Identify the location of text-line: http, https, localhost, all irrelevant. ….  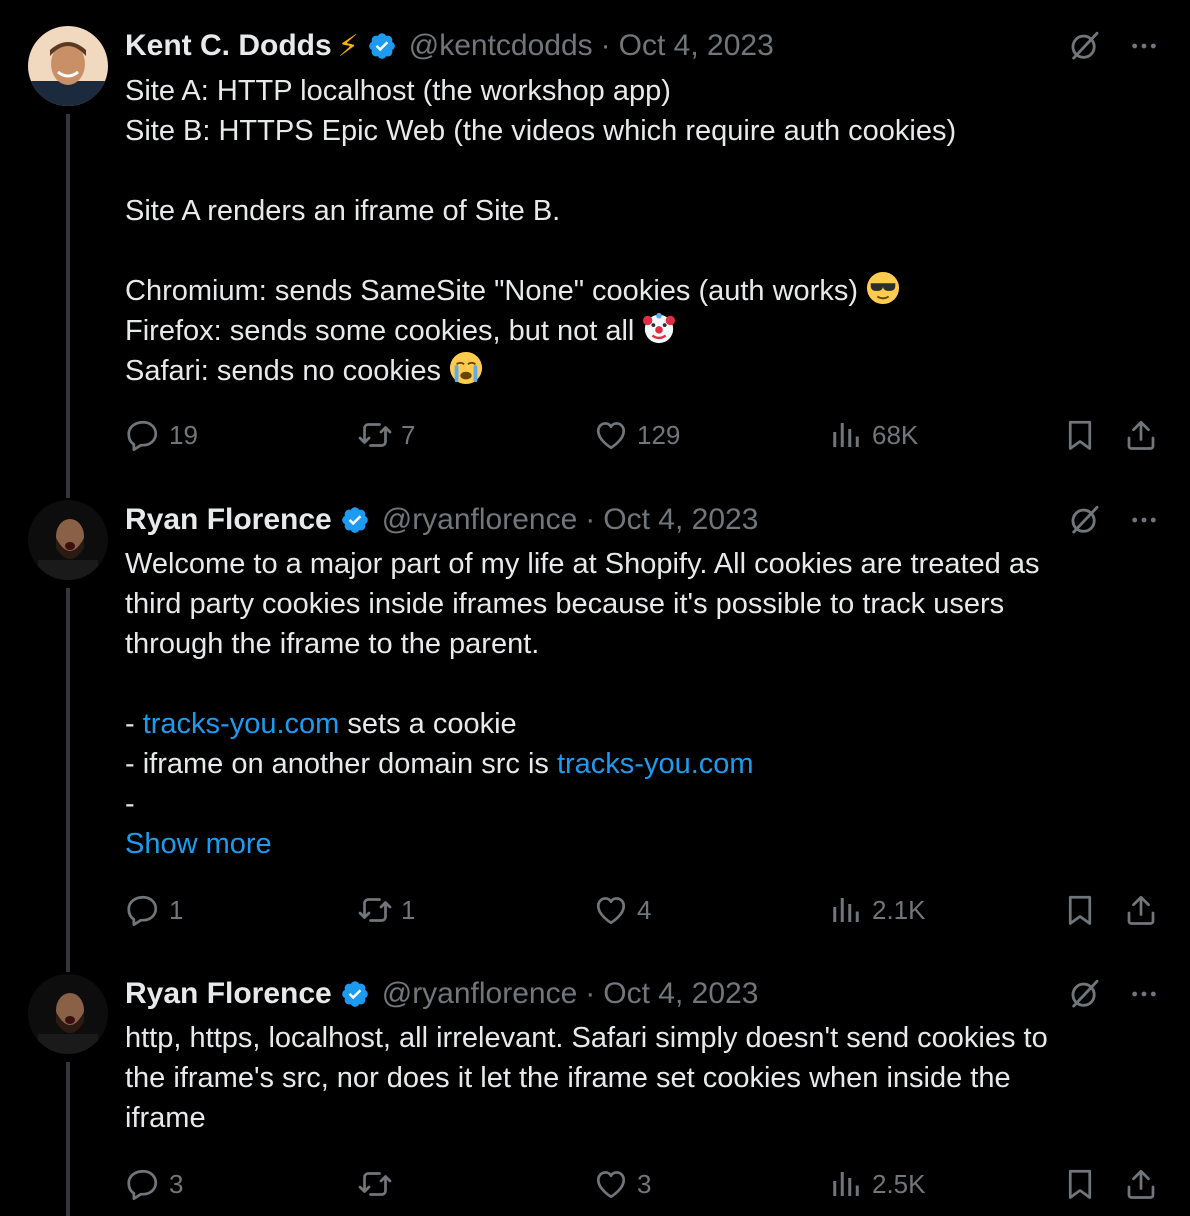
(586, 1038).